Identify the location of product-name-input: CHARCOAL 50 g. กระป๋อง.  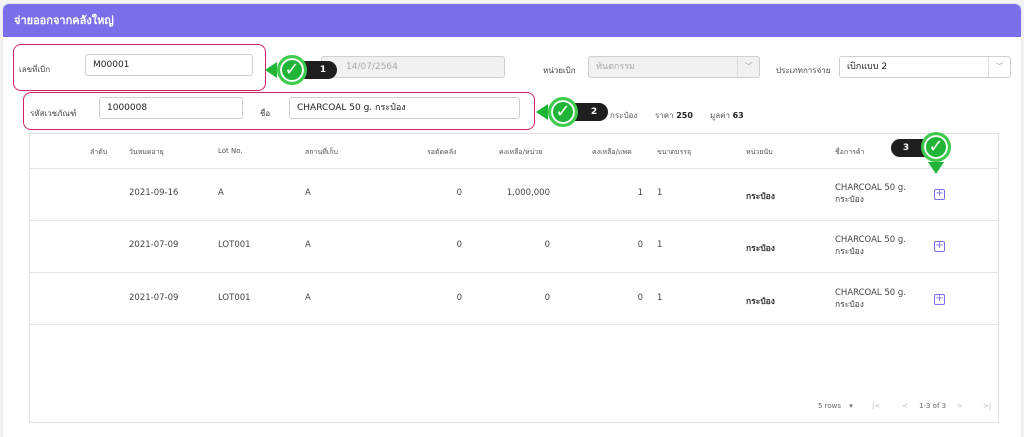
(404, 108).